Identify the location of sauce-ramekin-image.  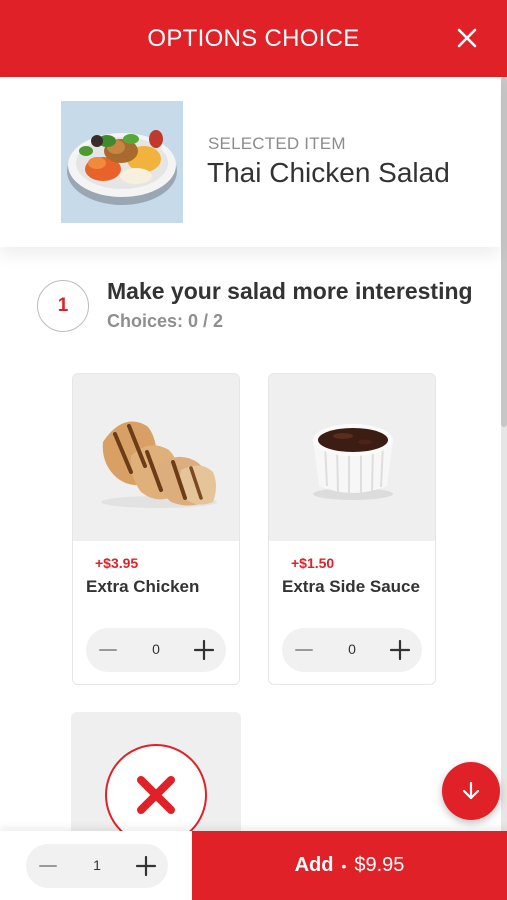
(352, 457).